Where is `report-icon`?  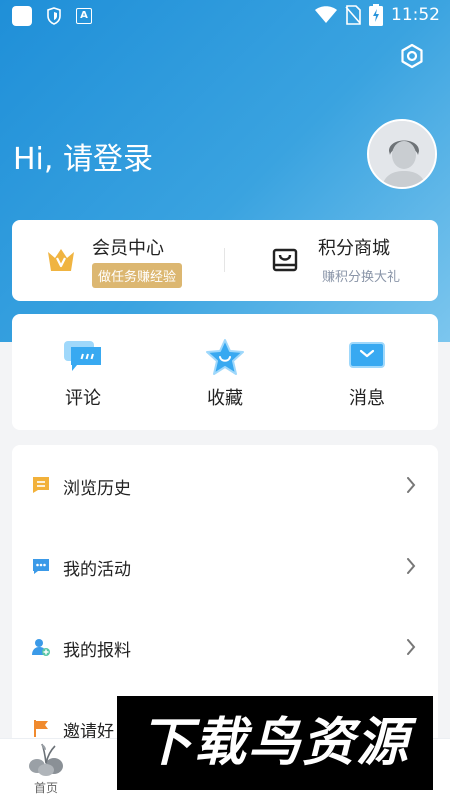 report-icon is located at coordinates (41, 647).